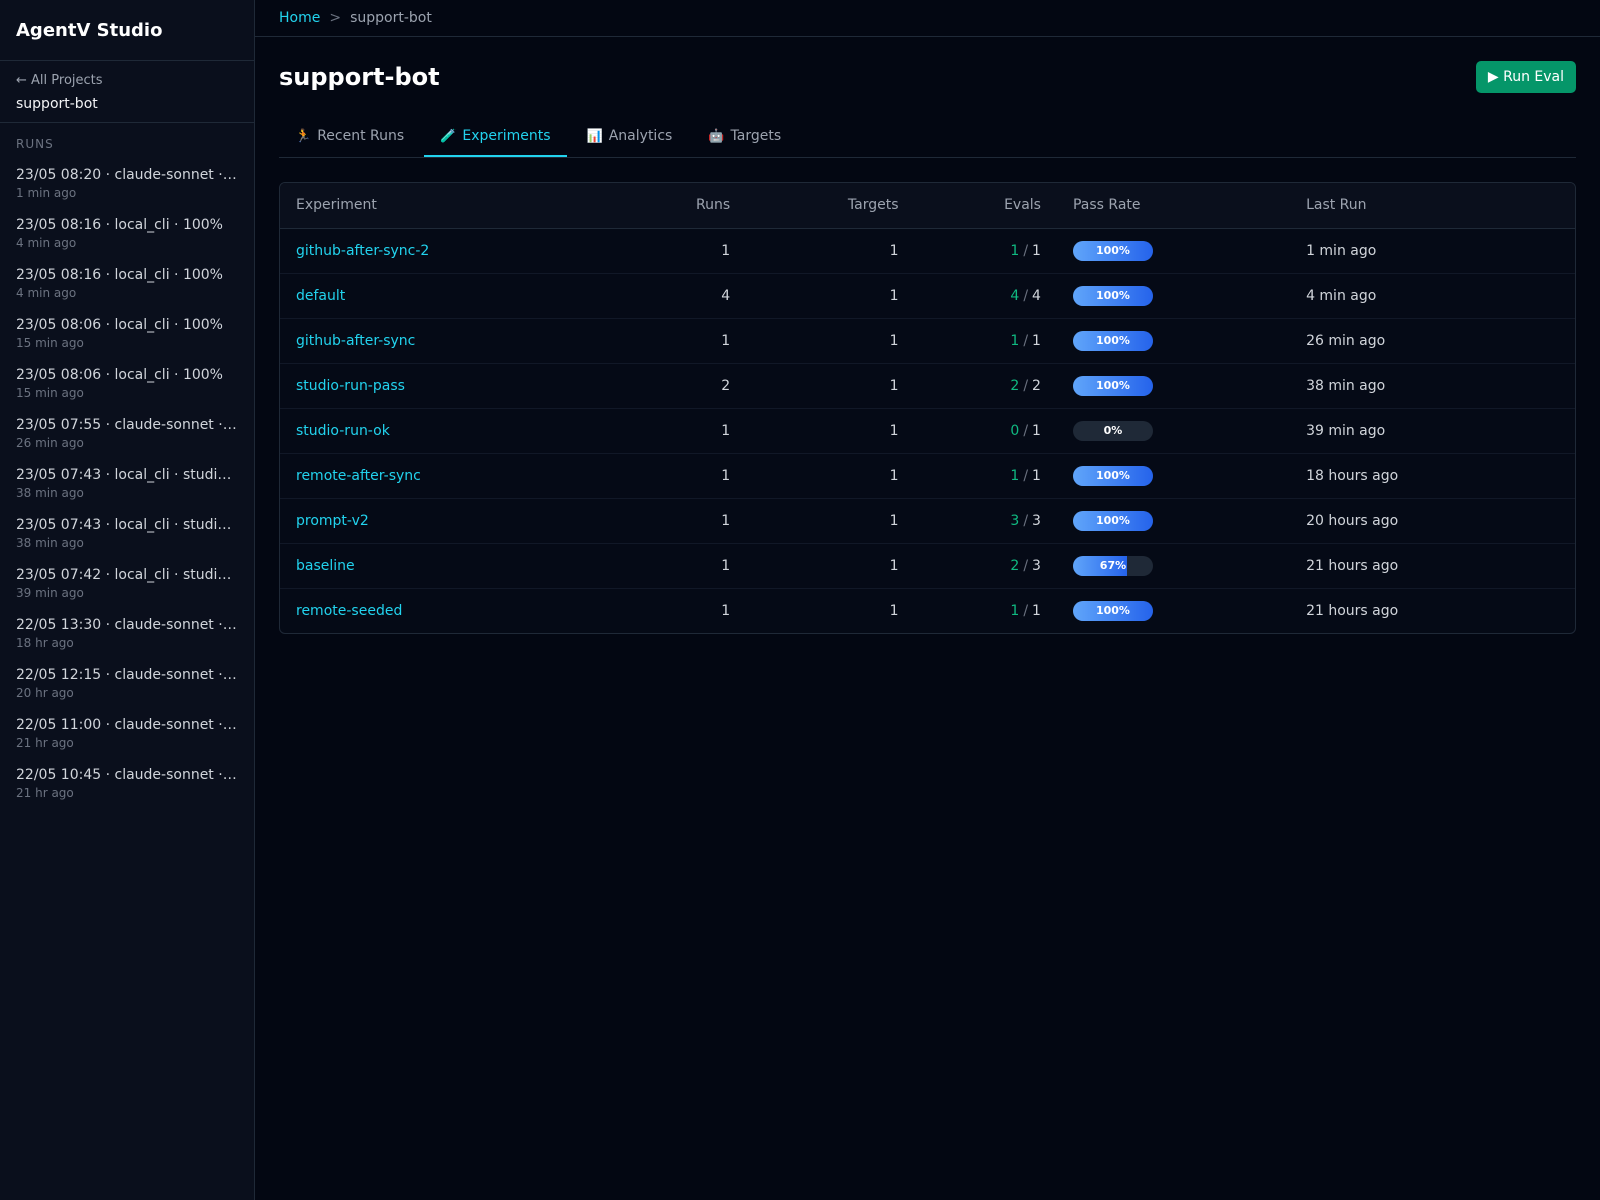 The height and width of the screenshot is (1200, 1600). What do you see at coordinates (355, 341) in the screenshot?
I see `experiment-link: github-after-sync` at bounding box center [355, 341].